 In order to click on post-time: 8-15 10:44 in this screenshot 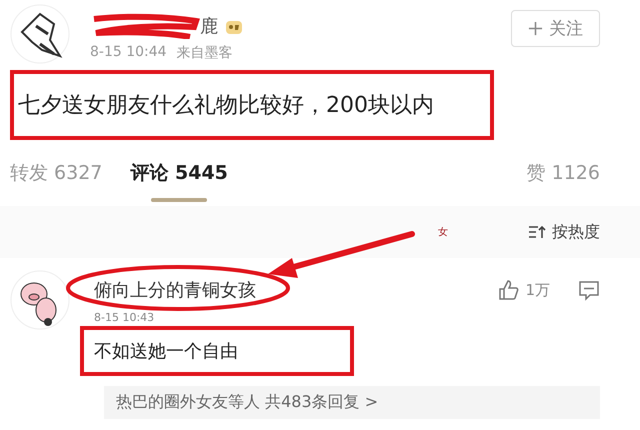, I will do `click(128, 53)`.